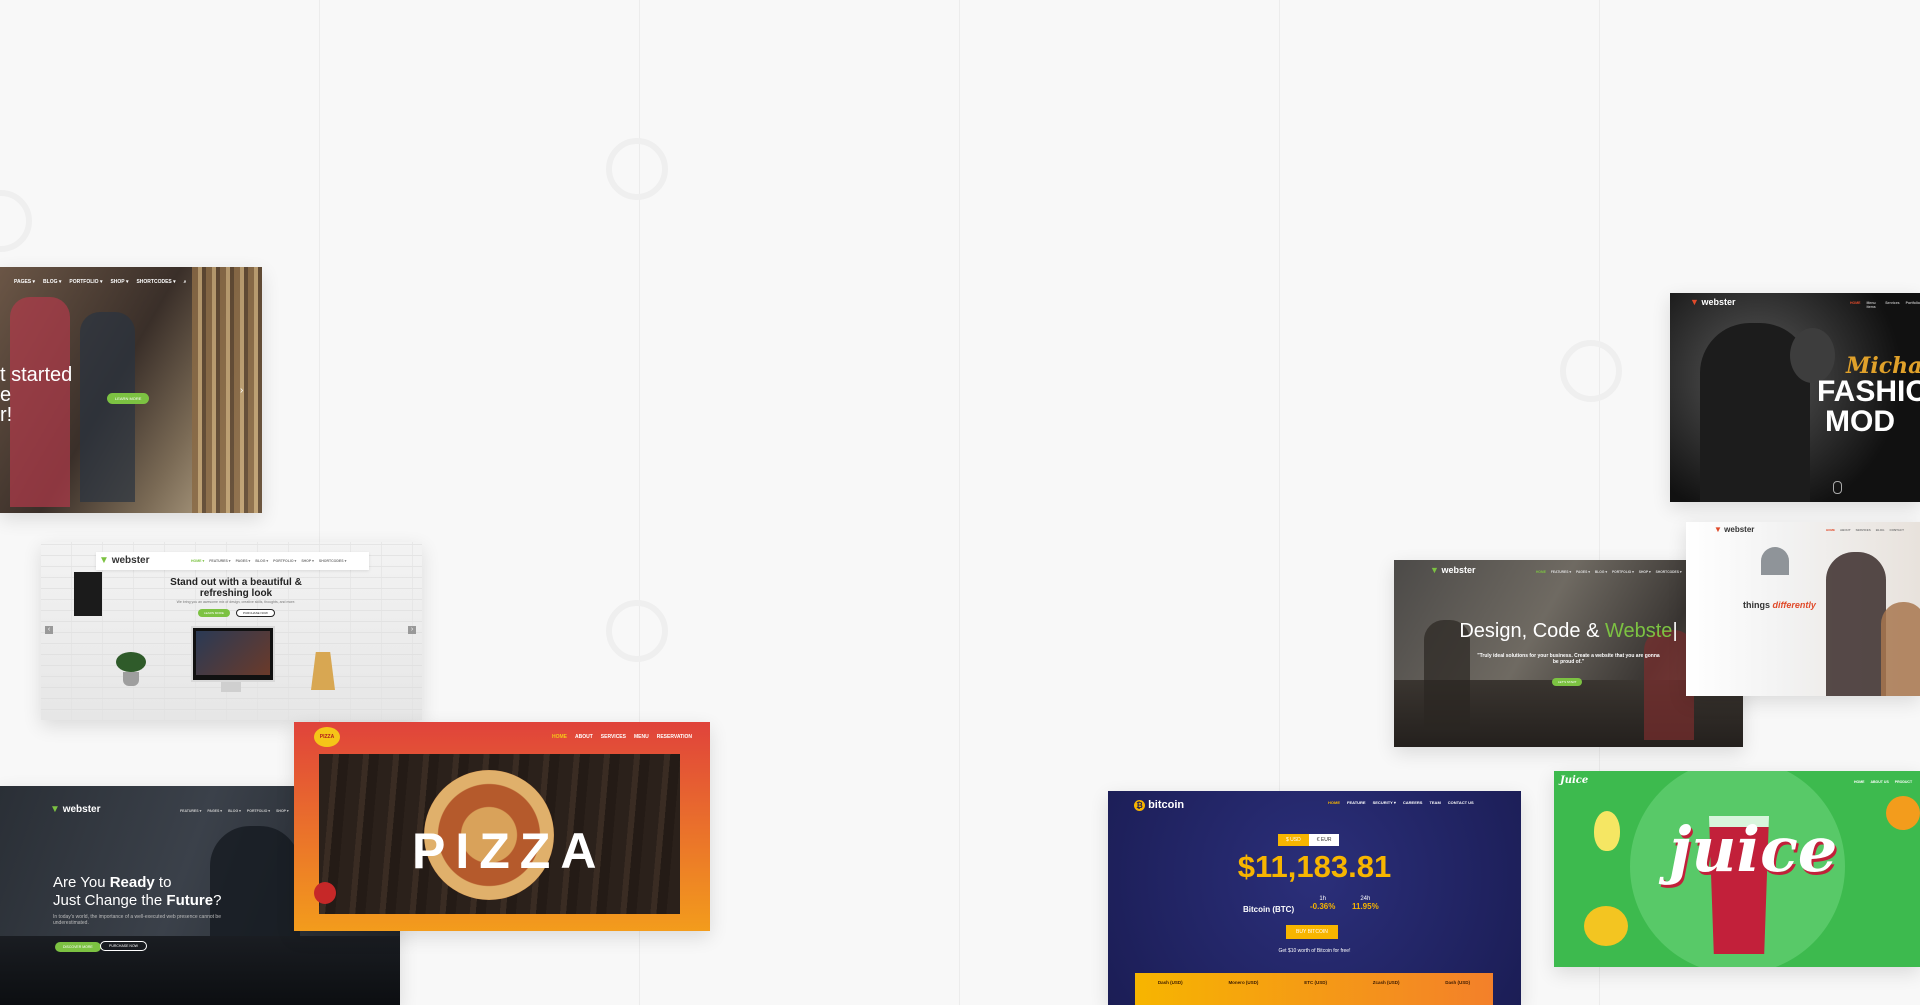  I want to click on mouse-scroll-icon, so click(1837, 487).